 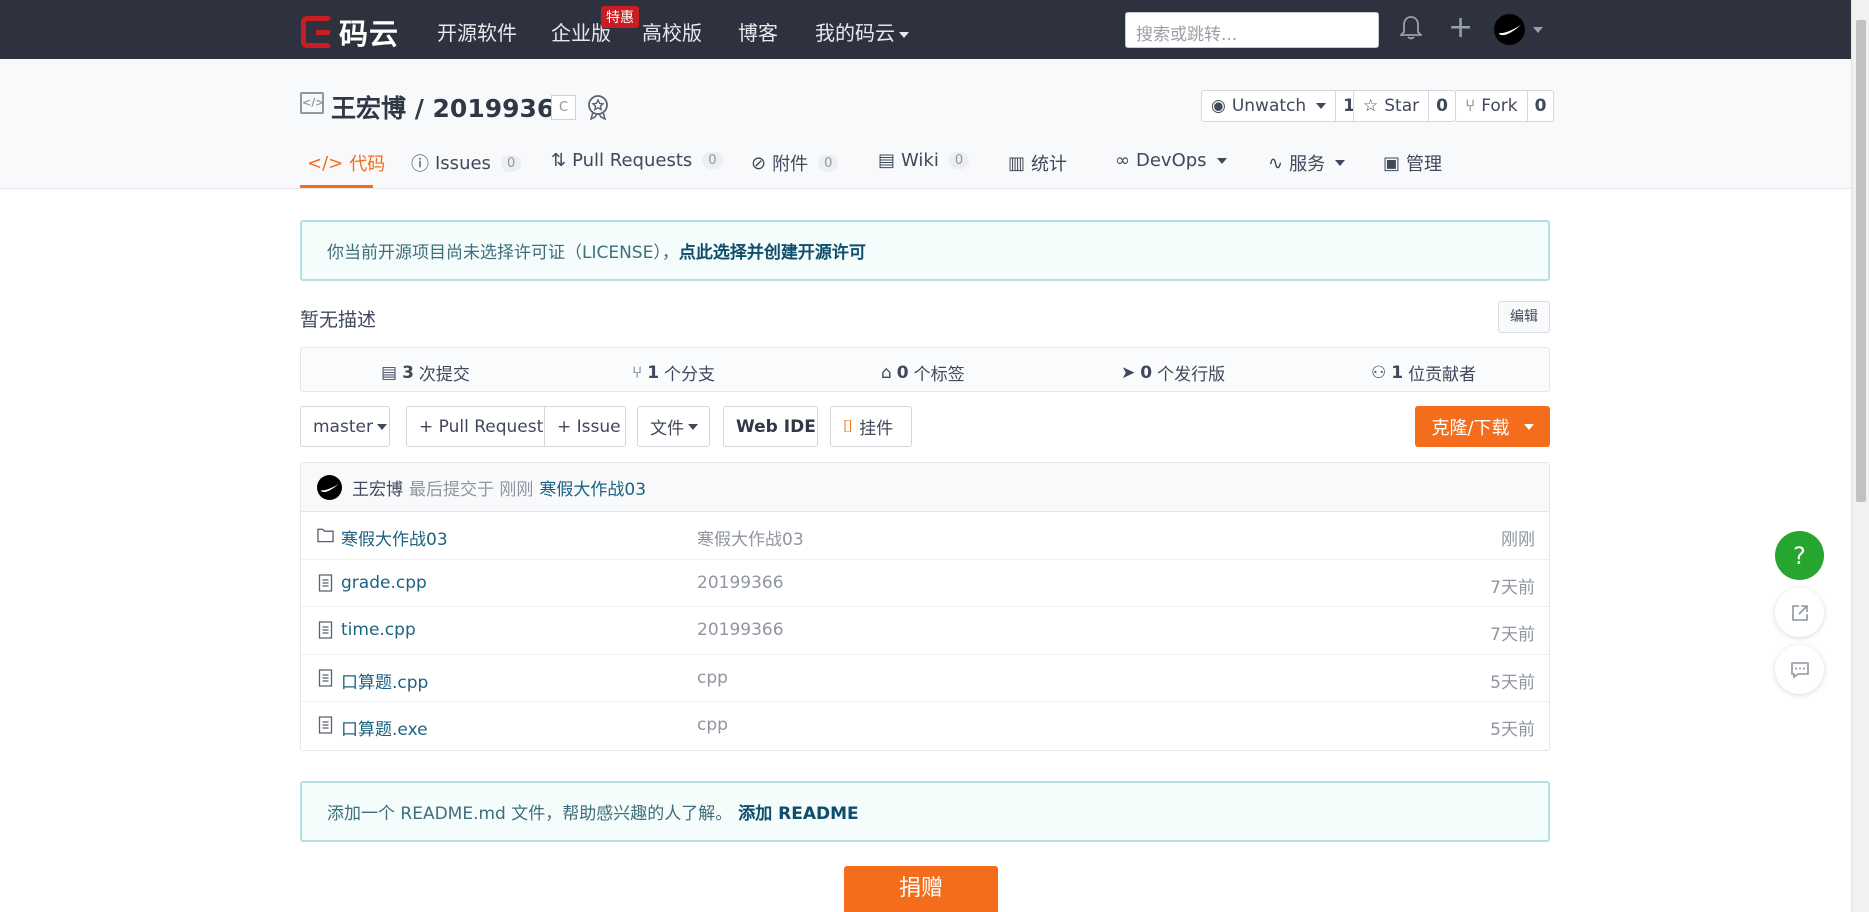 What do you see at coordinates (466, 163) in the screenshot?
I see `tab-issues: ⓘ Issues 0` at bounding box center [466, 163].